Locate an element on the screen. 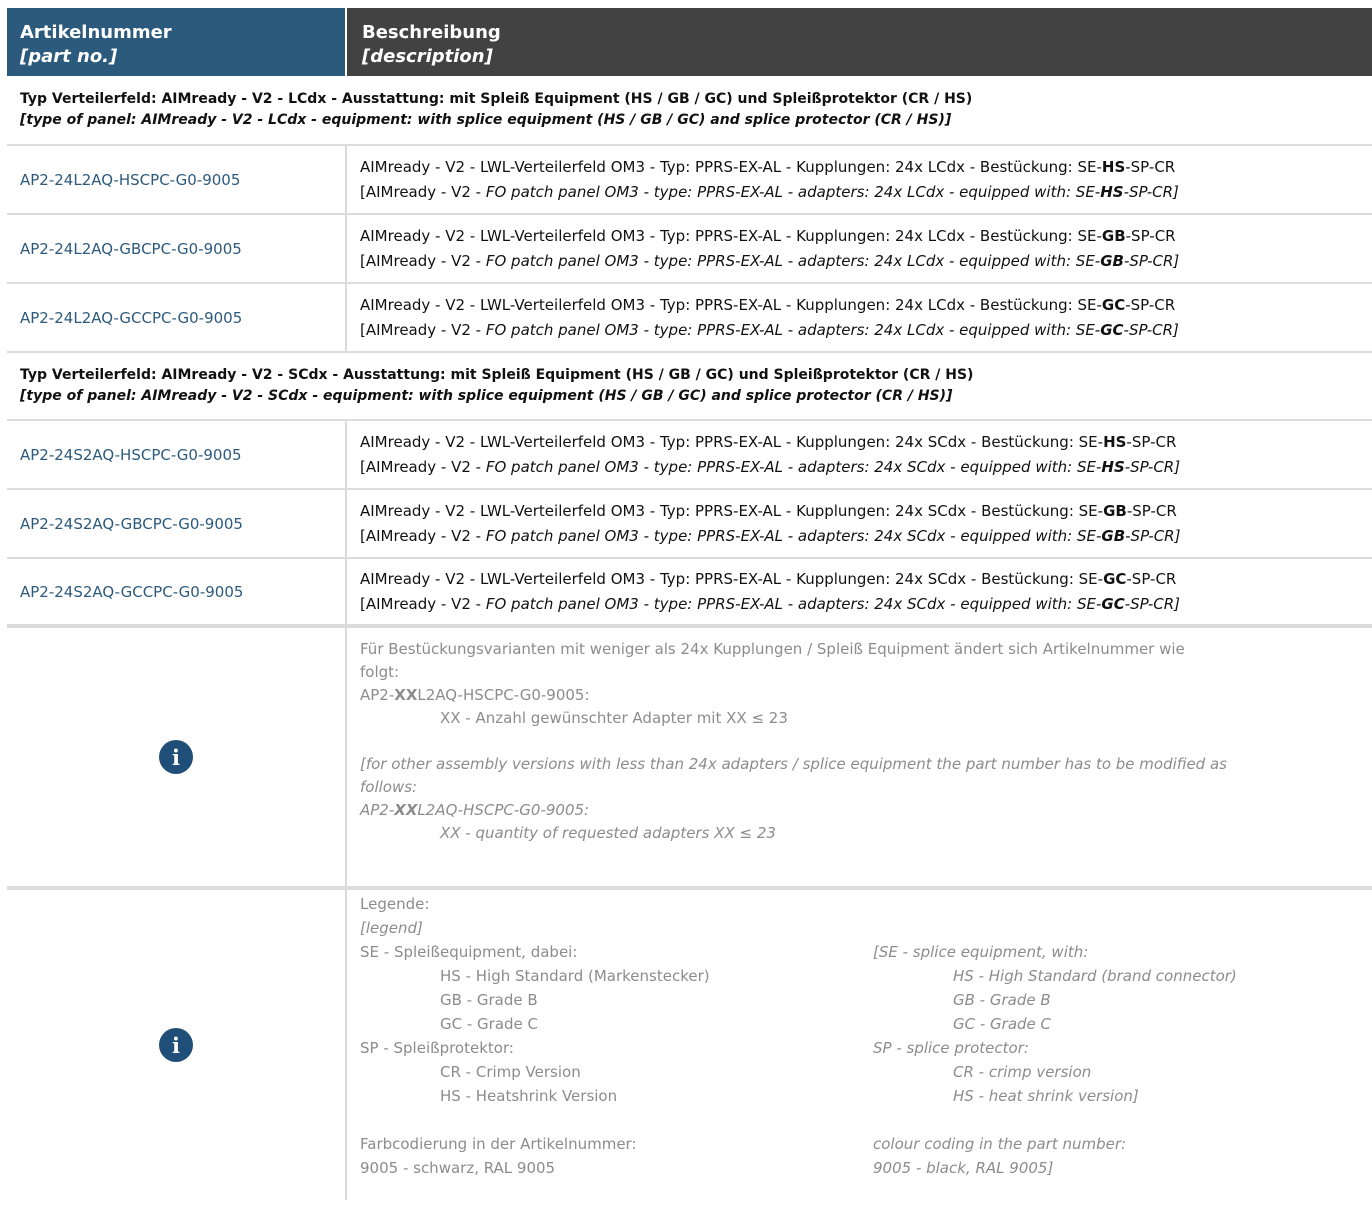 This screenshot has height=1212, width=1372. note-de-line2: folgt: is located at coordinates (380, 672).